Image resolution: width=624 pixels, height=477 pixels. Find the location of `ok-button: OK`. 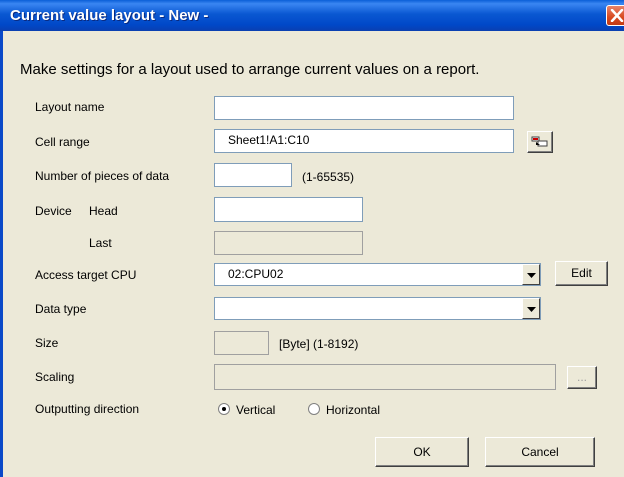

ok-button: OK is located at coordinates (422, 452).